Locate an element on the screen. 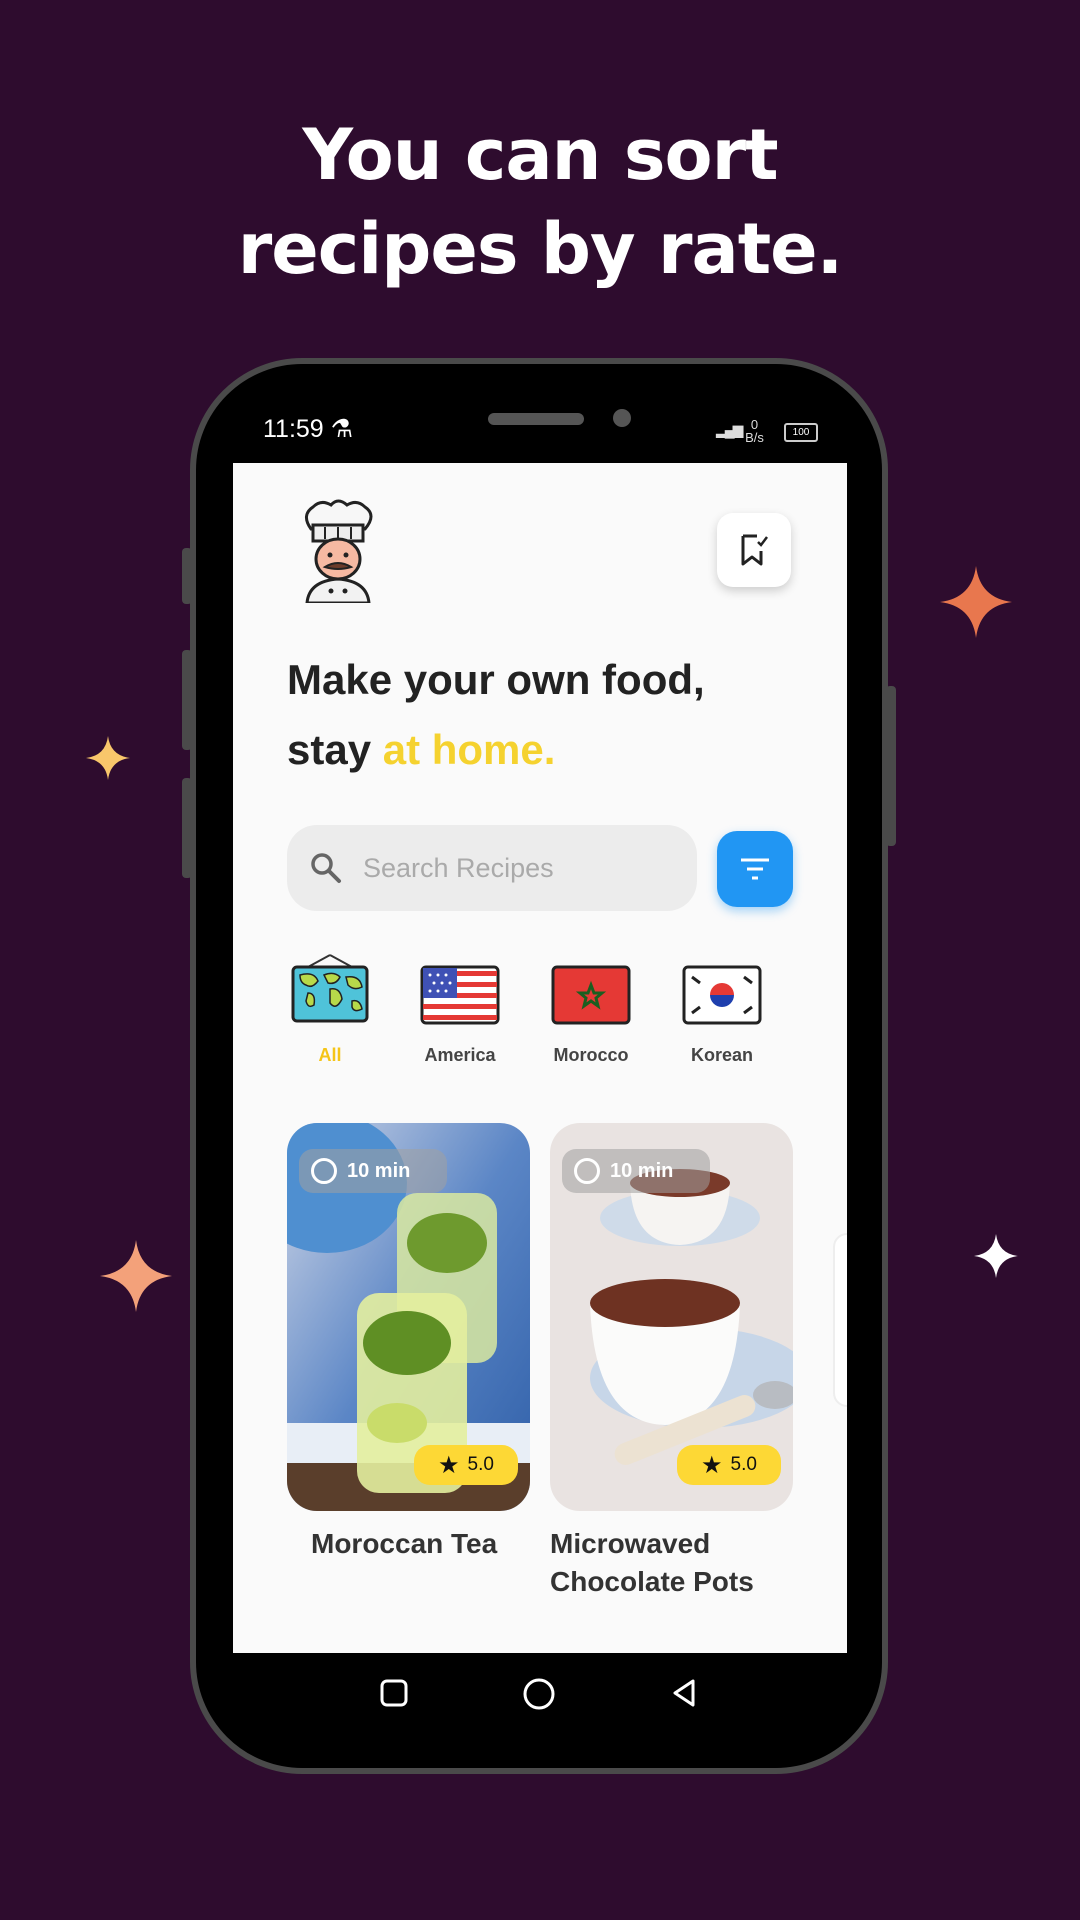 The width and height of the screenshot is (1080, 1920). hero-line2-accent: at home. is located at coordinates (469, 749).